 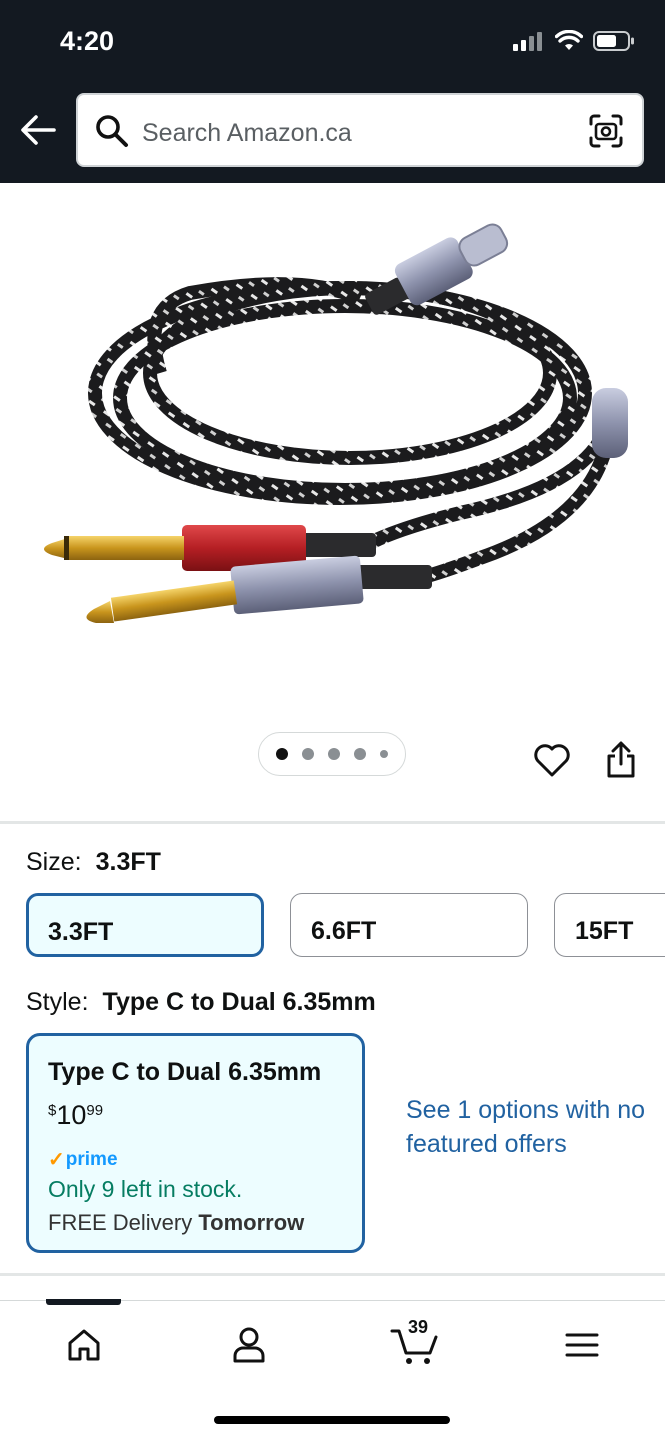 I want to click on status-icons, so click(x=574, y=41).